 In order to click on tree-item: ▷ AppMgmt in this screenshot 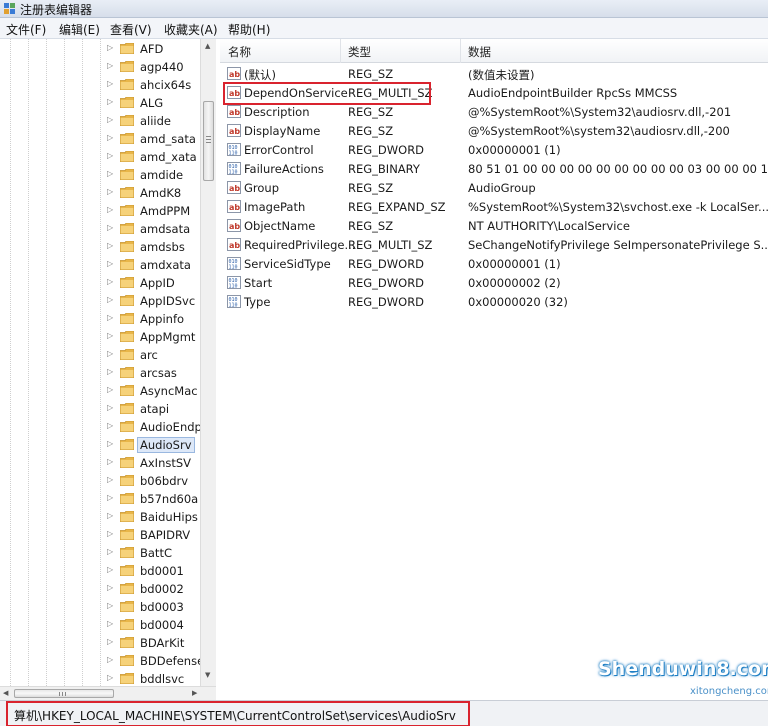, I will do `click(100, 337)`.